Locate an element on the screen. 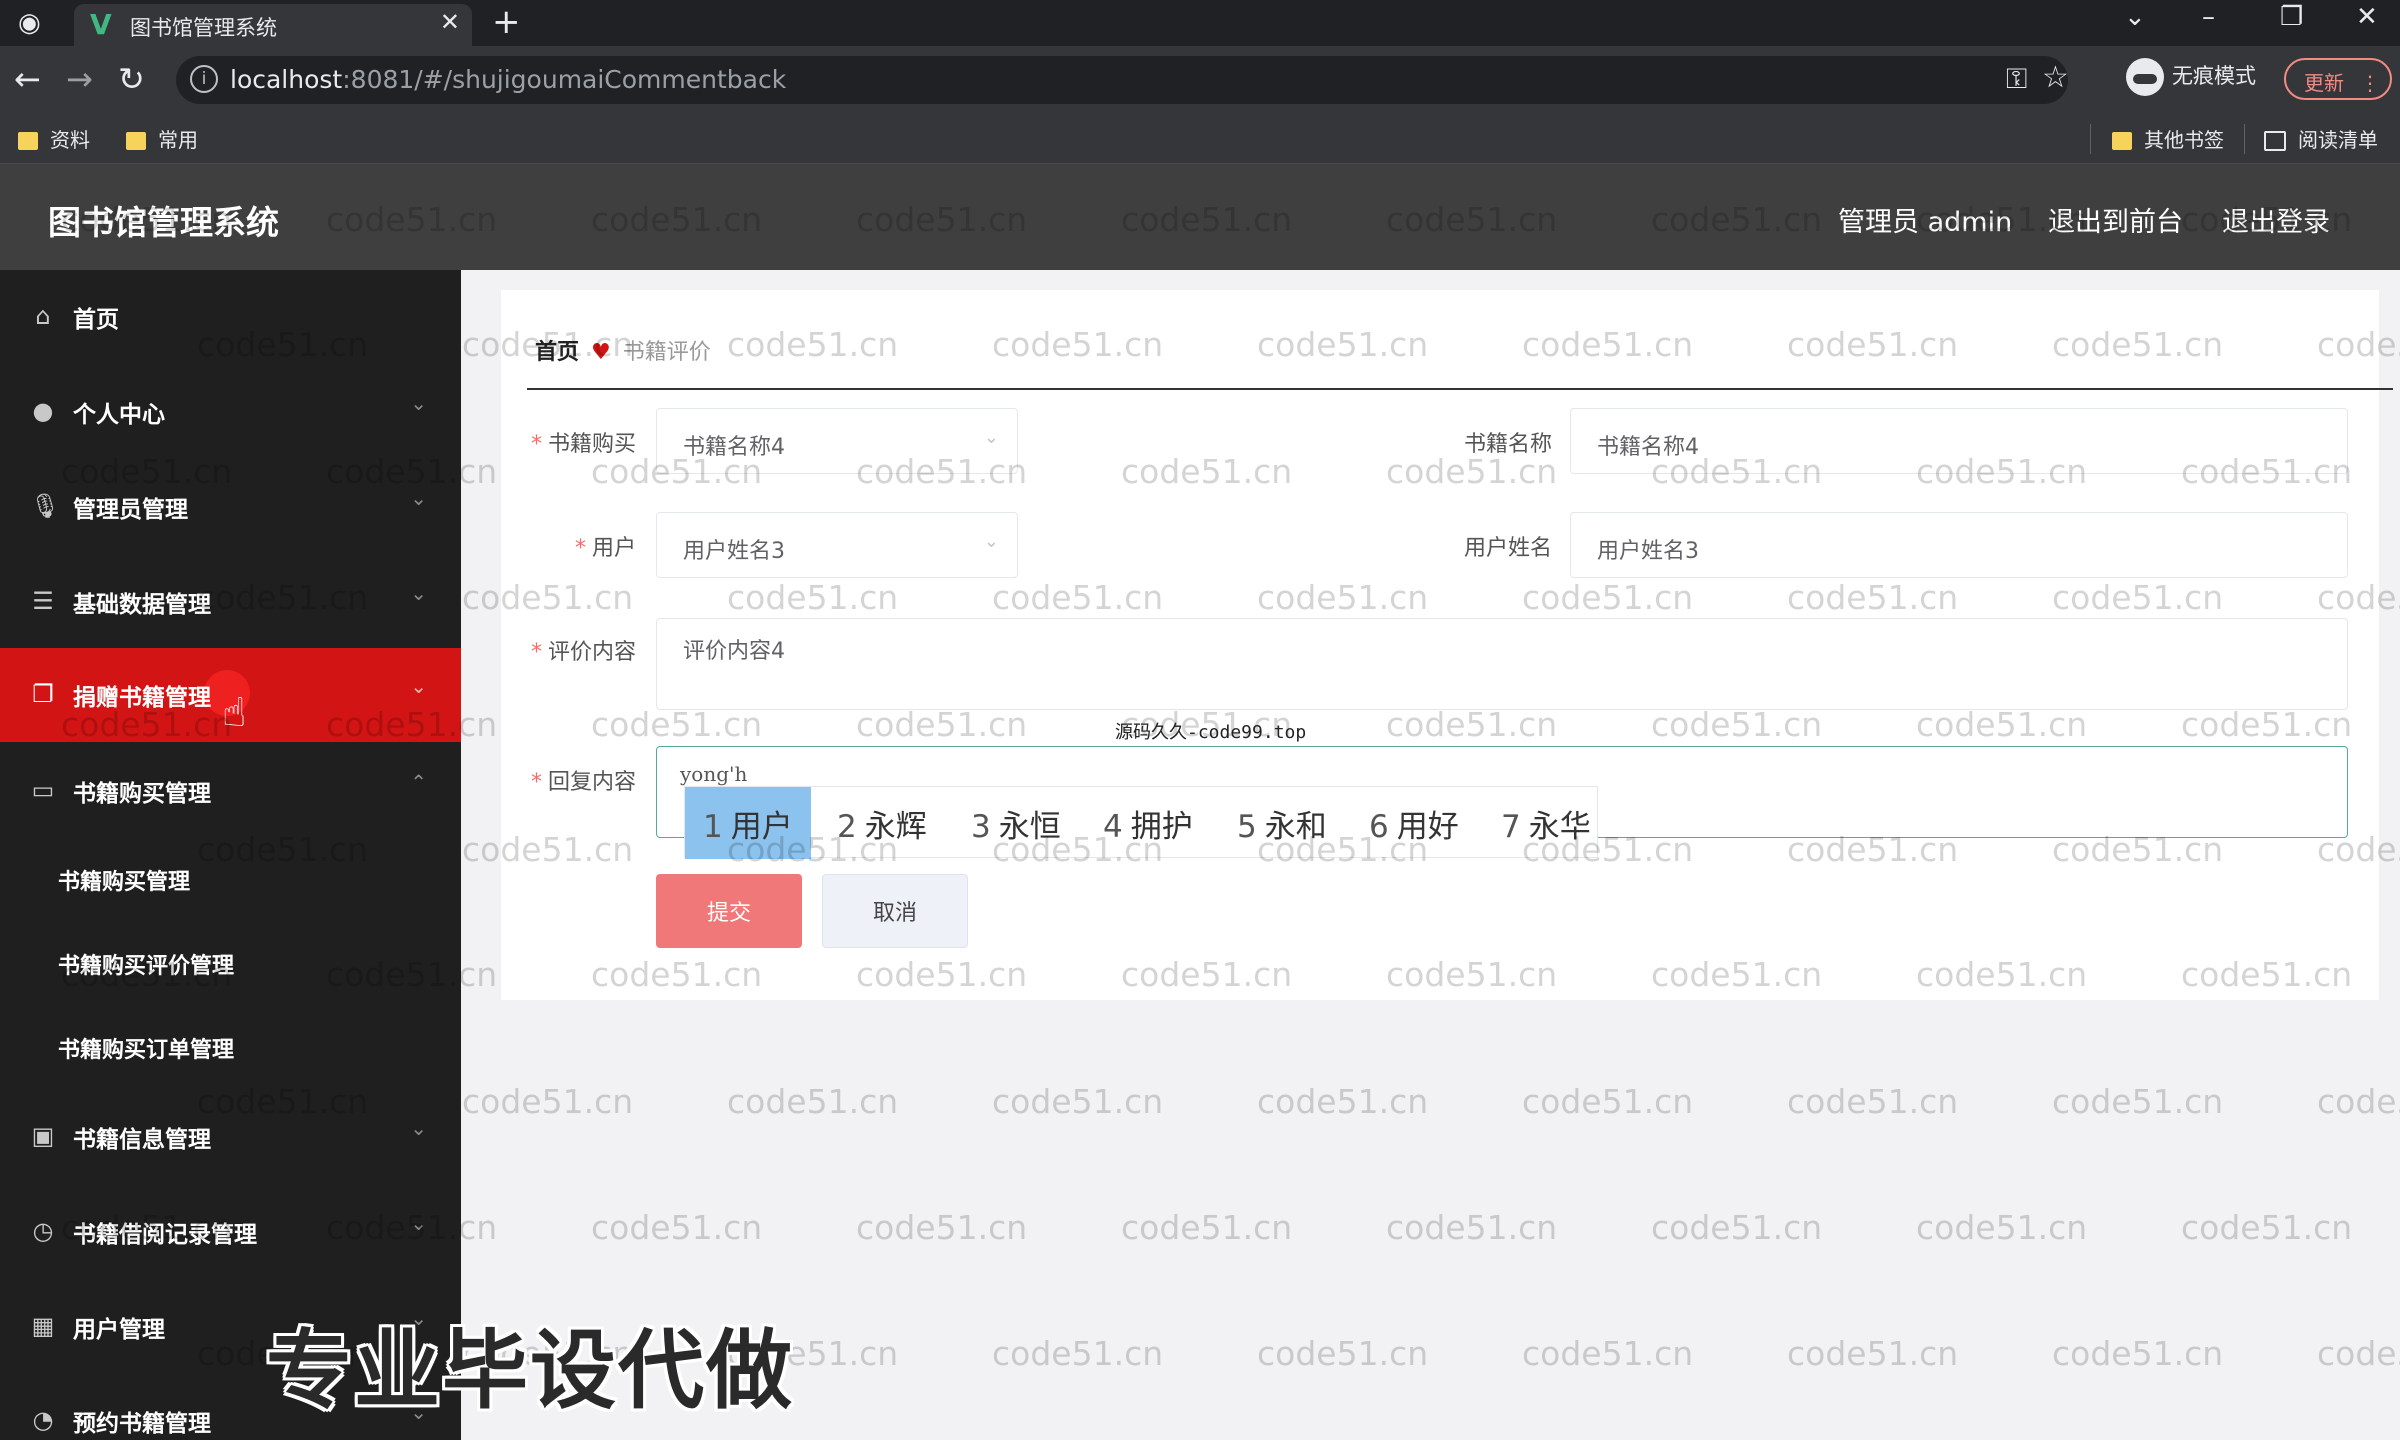  new-tab-icon: + is located at coordinates (506, 22).